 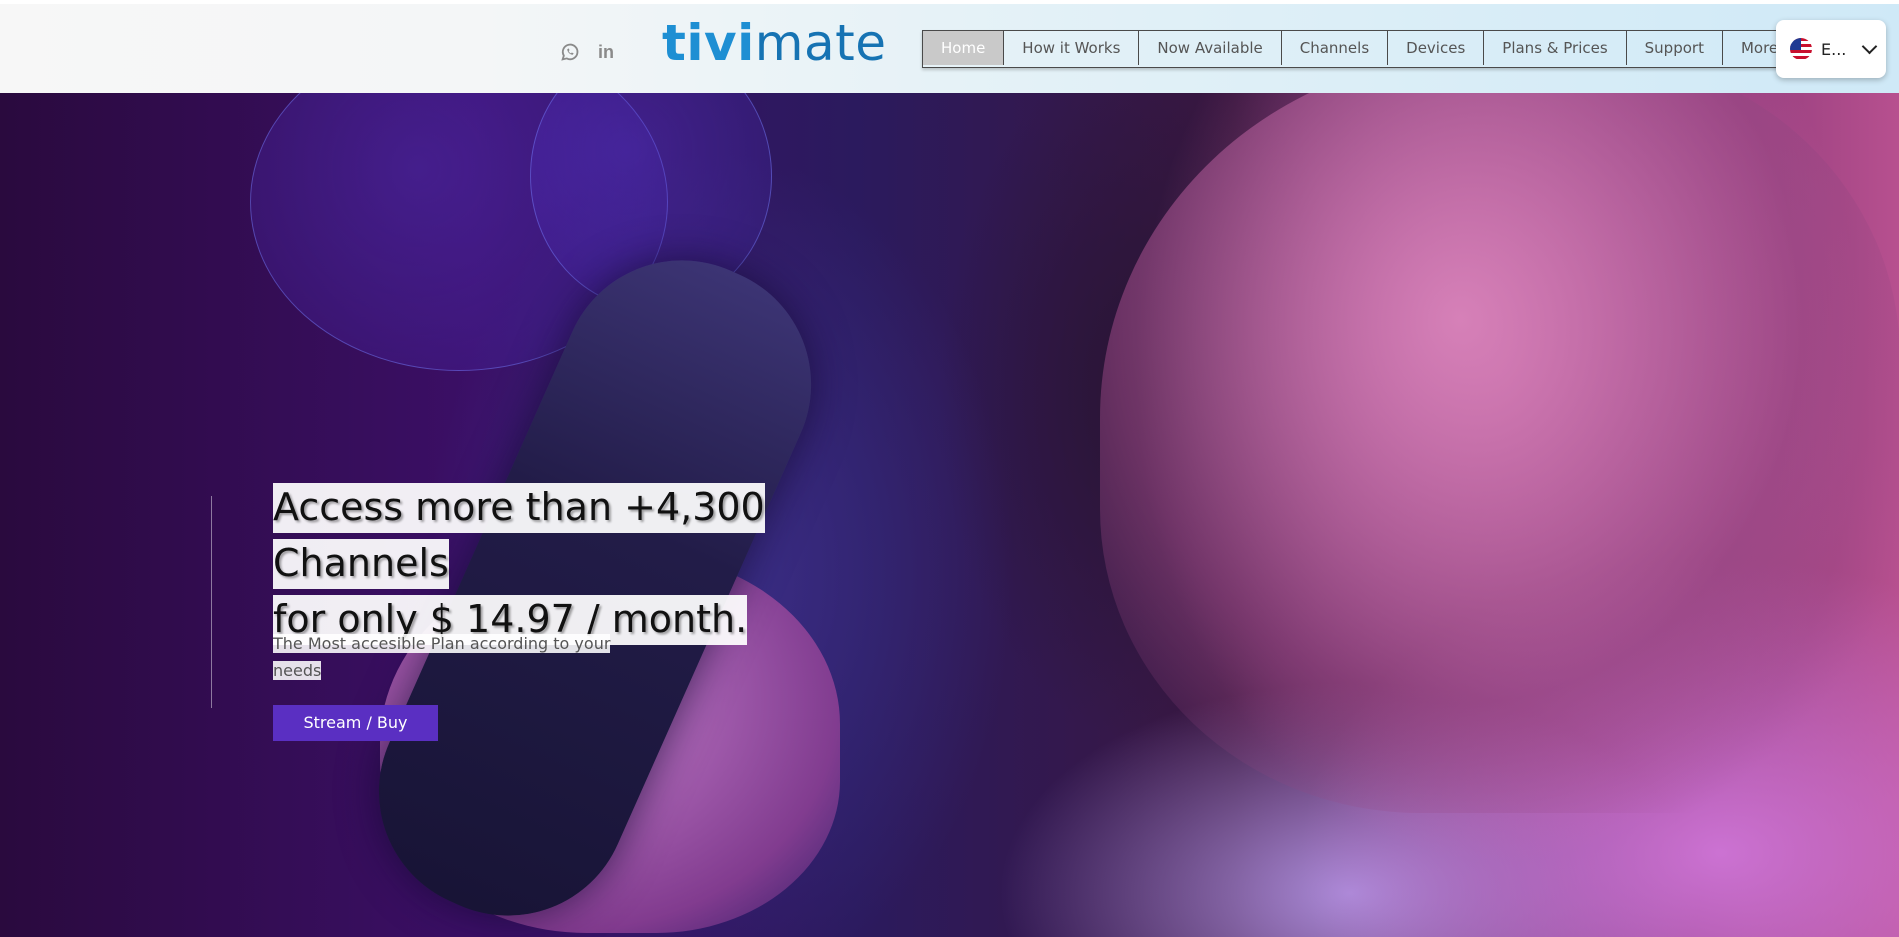 I want to click on chevron-down-icon, so click(x=1870, y=46).